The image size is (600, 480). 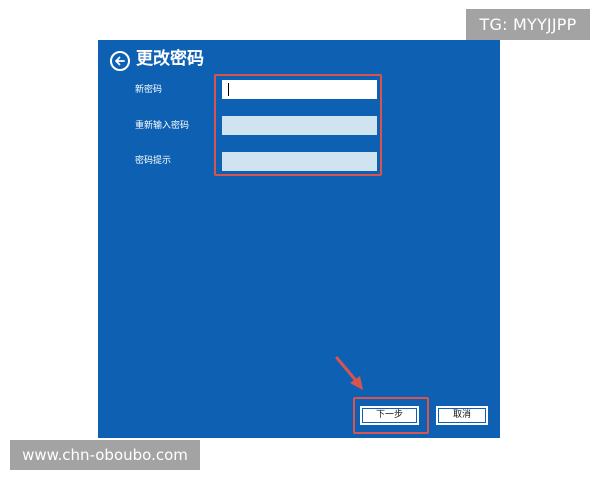 What do you see at coordinates (298, 125) in the screenshot?
I see `inputs-highlight-box` at bounding box center [298, 125].